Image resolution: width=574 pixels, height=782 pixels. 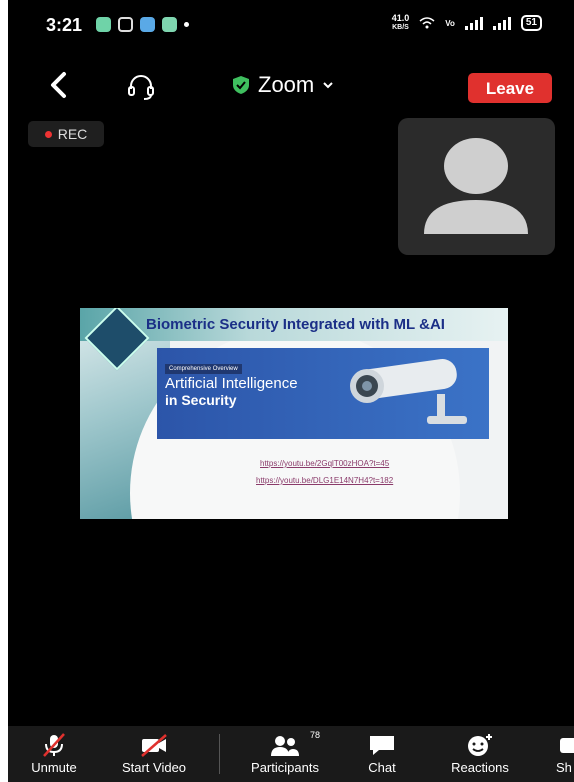 I want to click on recording-badge: REC, so click(x=66, y=134).